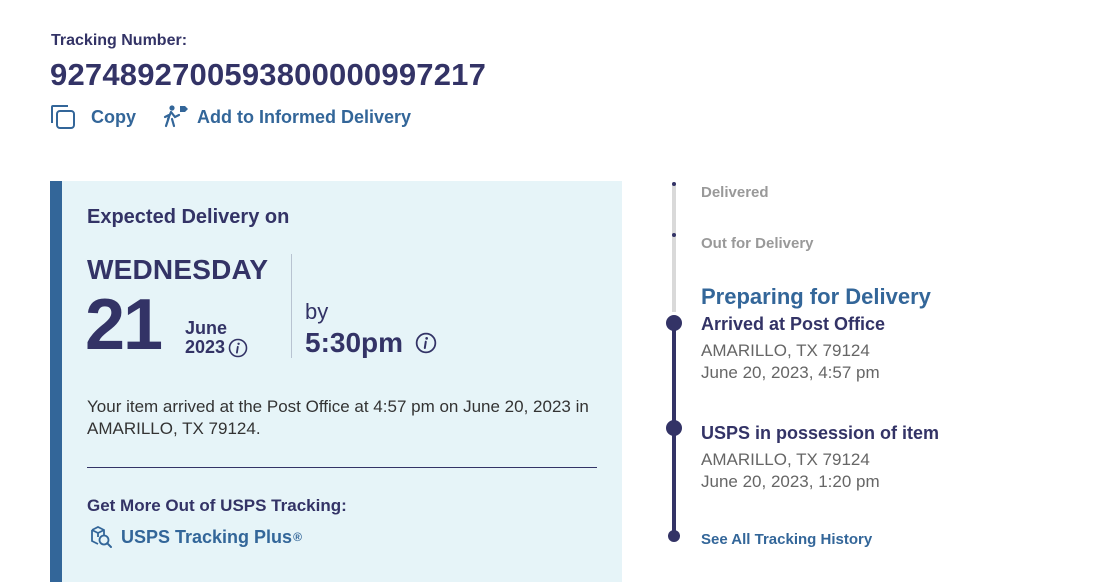 The image size is (1108, 582). I want to click on delivery-year-row: 2023, so click(216, 347).